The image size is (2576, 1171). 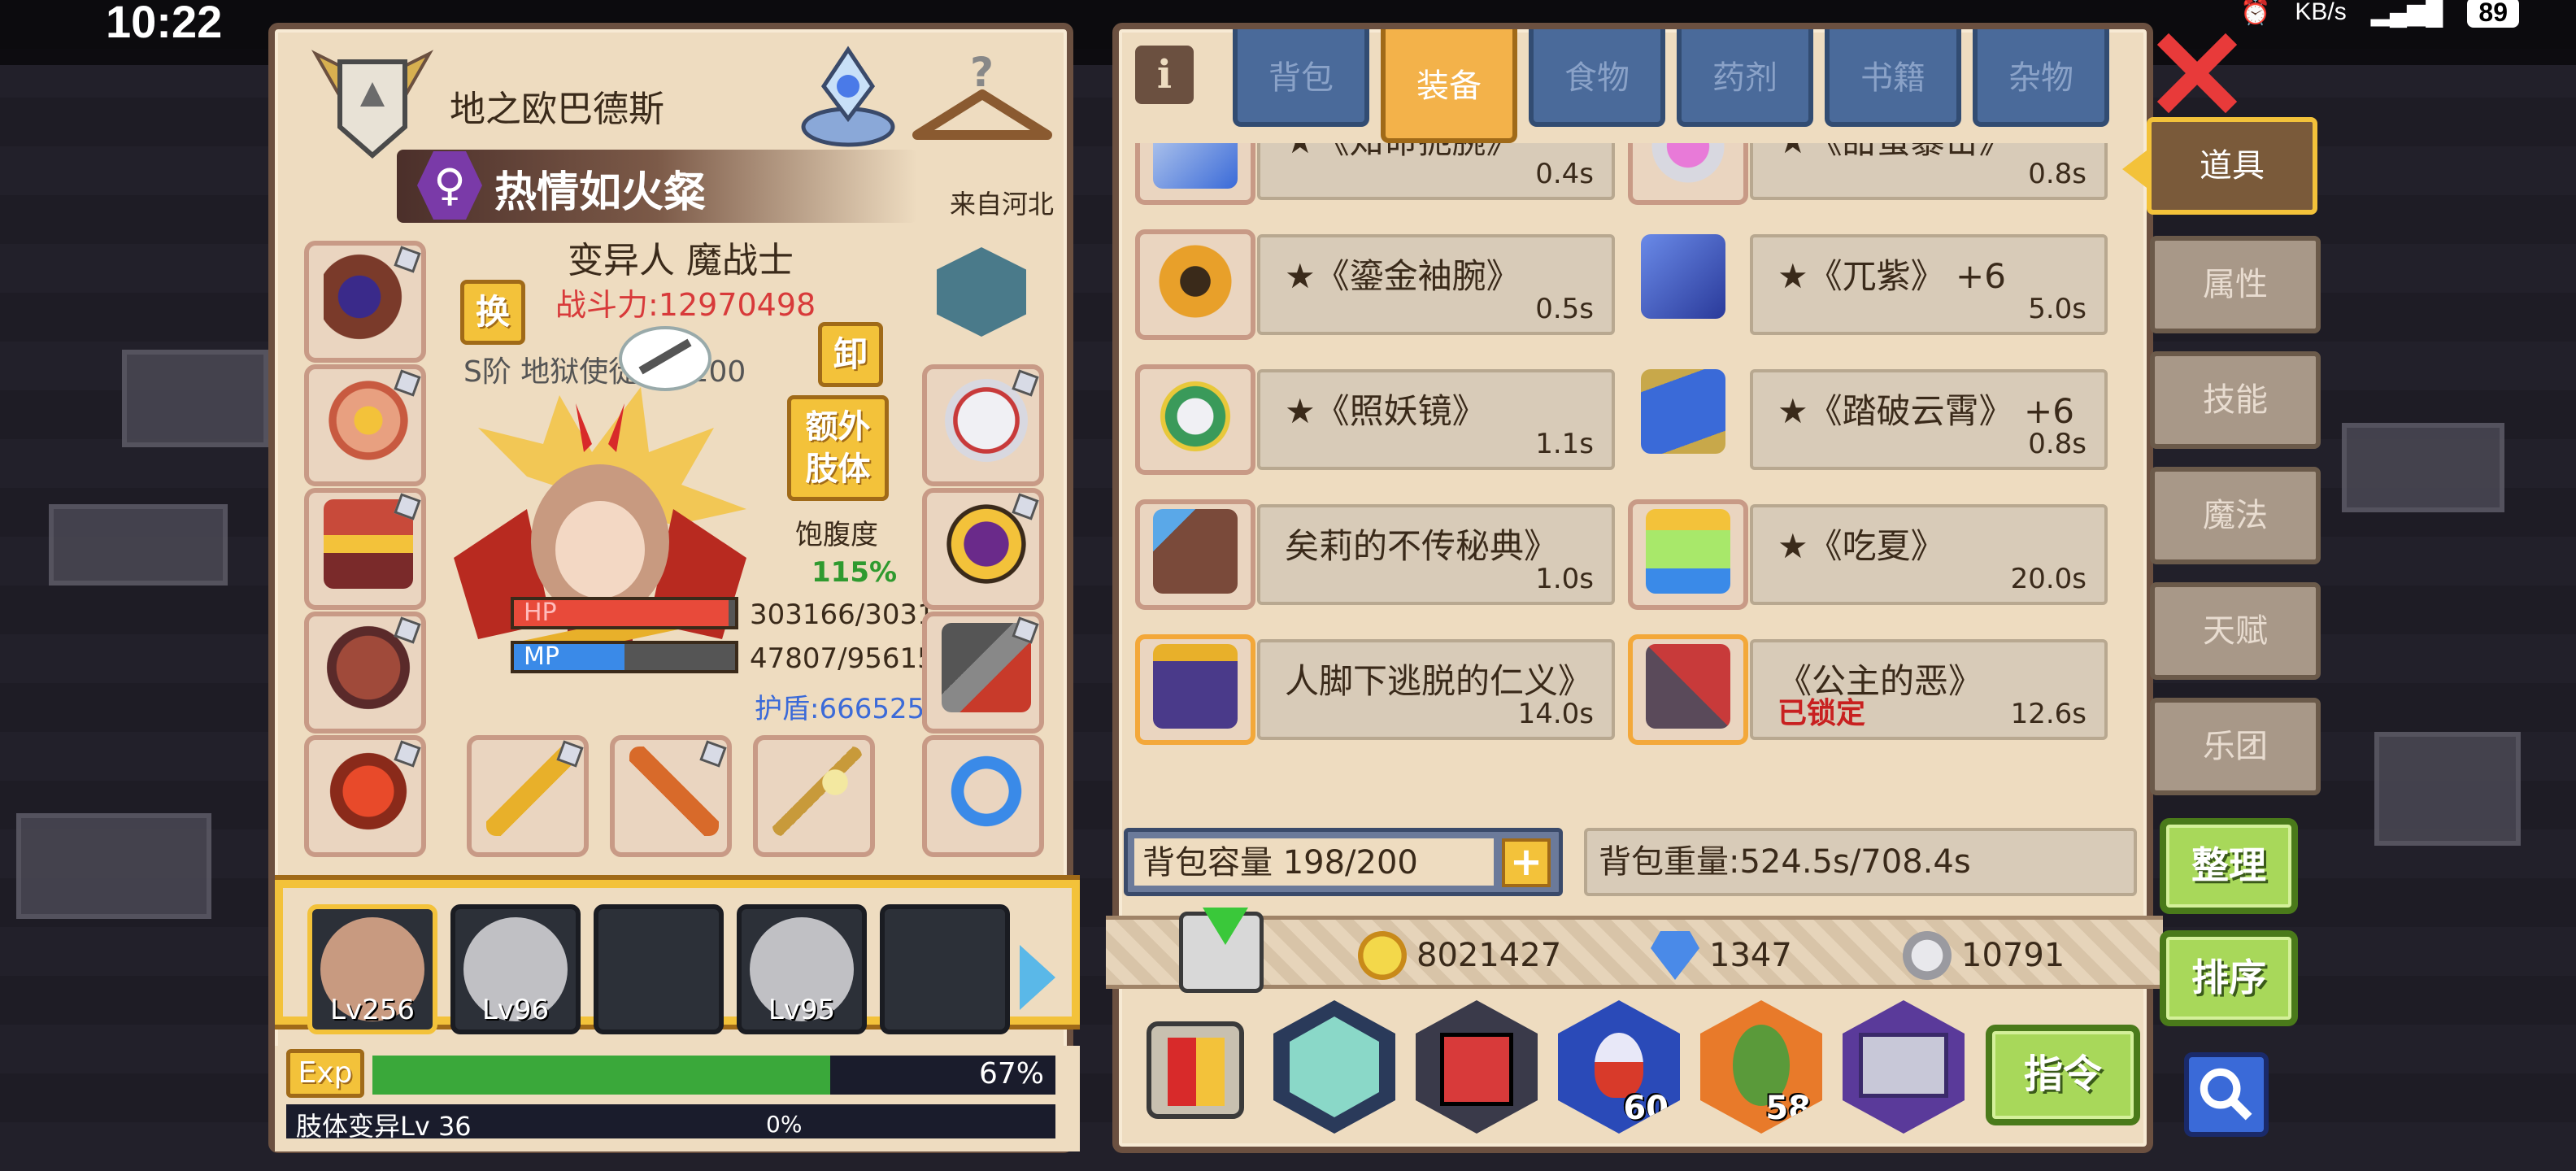 What do you see at coordinates (1439, 681) in the screenshot?
I see `item-name: 人脚下逃脱的仁义》` at bounding box center [1439, 681].